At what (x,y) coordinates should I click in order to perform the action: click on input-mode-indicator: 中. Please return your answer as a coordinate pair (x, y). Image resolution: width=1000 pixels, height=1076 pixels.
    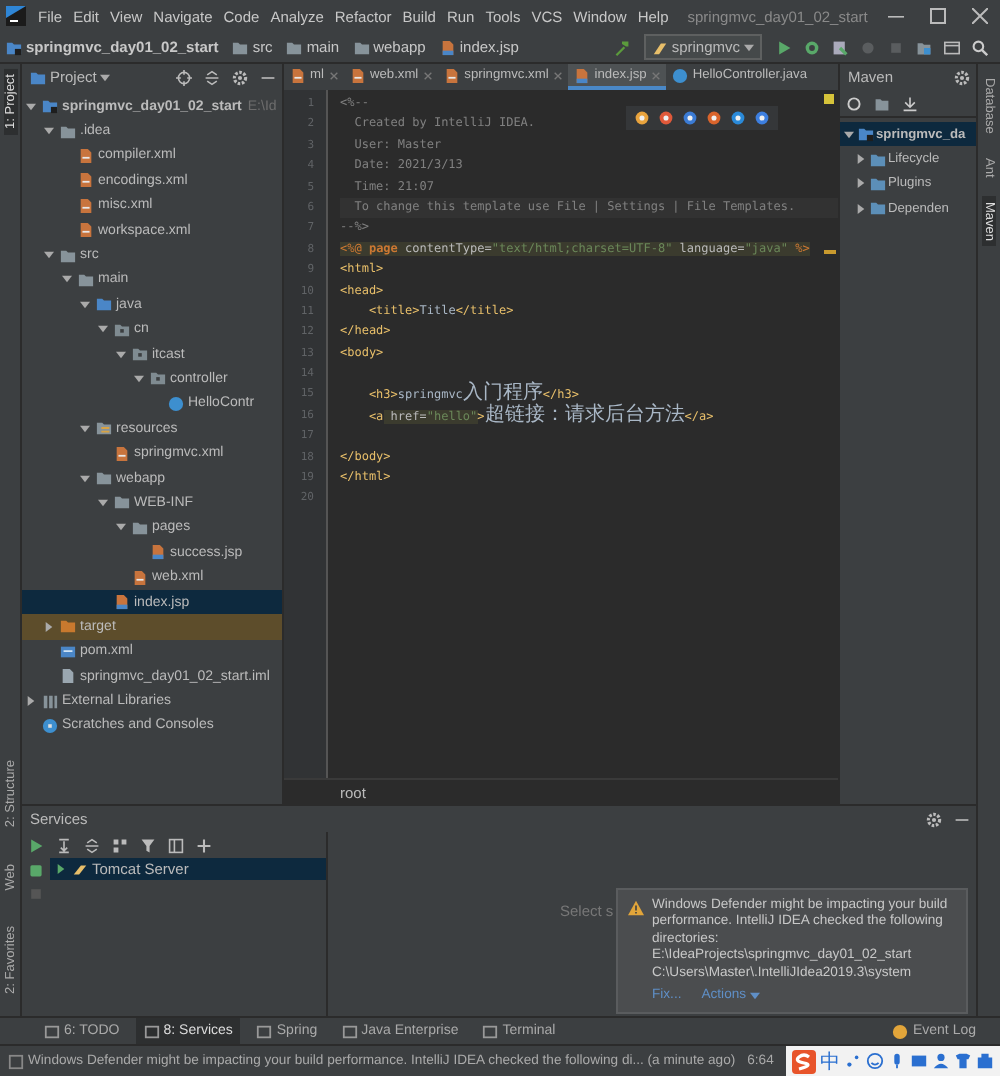
    Looking at the image, I should click on (830, 1061).